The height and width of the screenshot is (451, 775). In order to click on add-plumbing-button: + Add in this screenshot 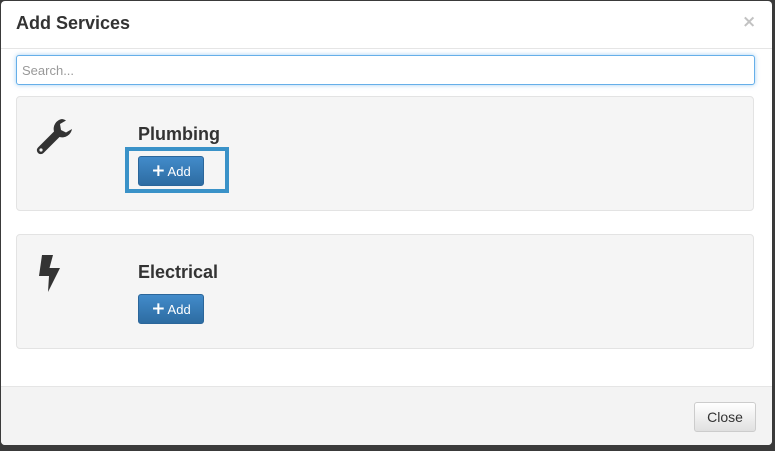, I will do `click(171, 171)`.